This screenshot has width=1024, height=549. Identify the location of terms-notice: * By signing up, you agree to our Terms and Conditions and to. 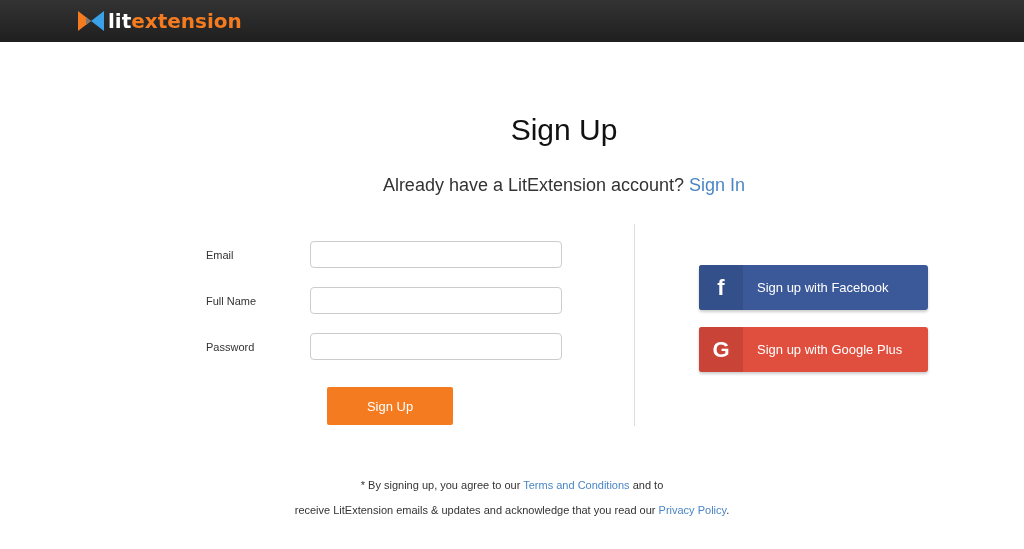
(512, 485).